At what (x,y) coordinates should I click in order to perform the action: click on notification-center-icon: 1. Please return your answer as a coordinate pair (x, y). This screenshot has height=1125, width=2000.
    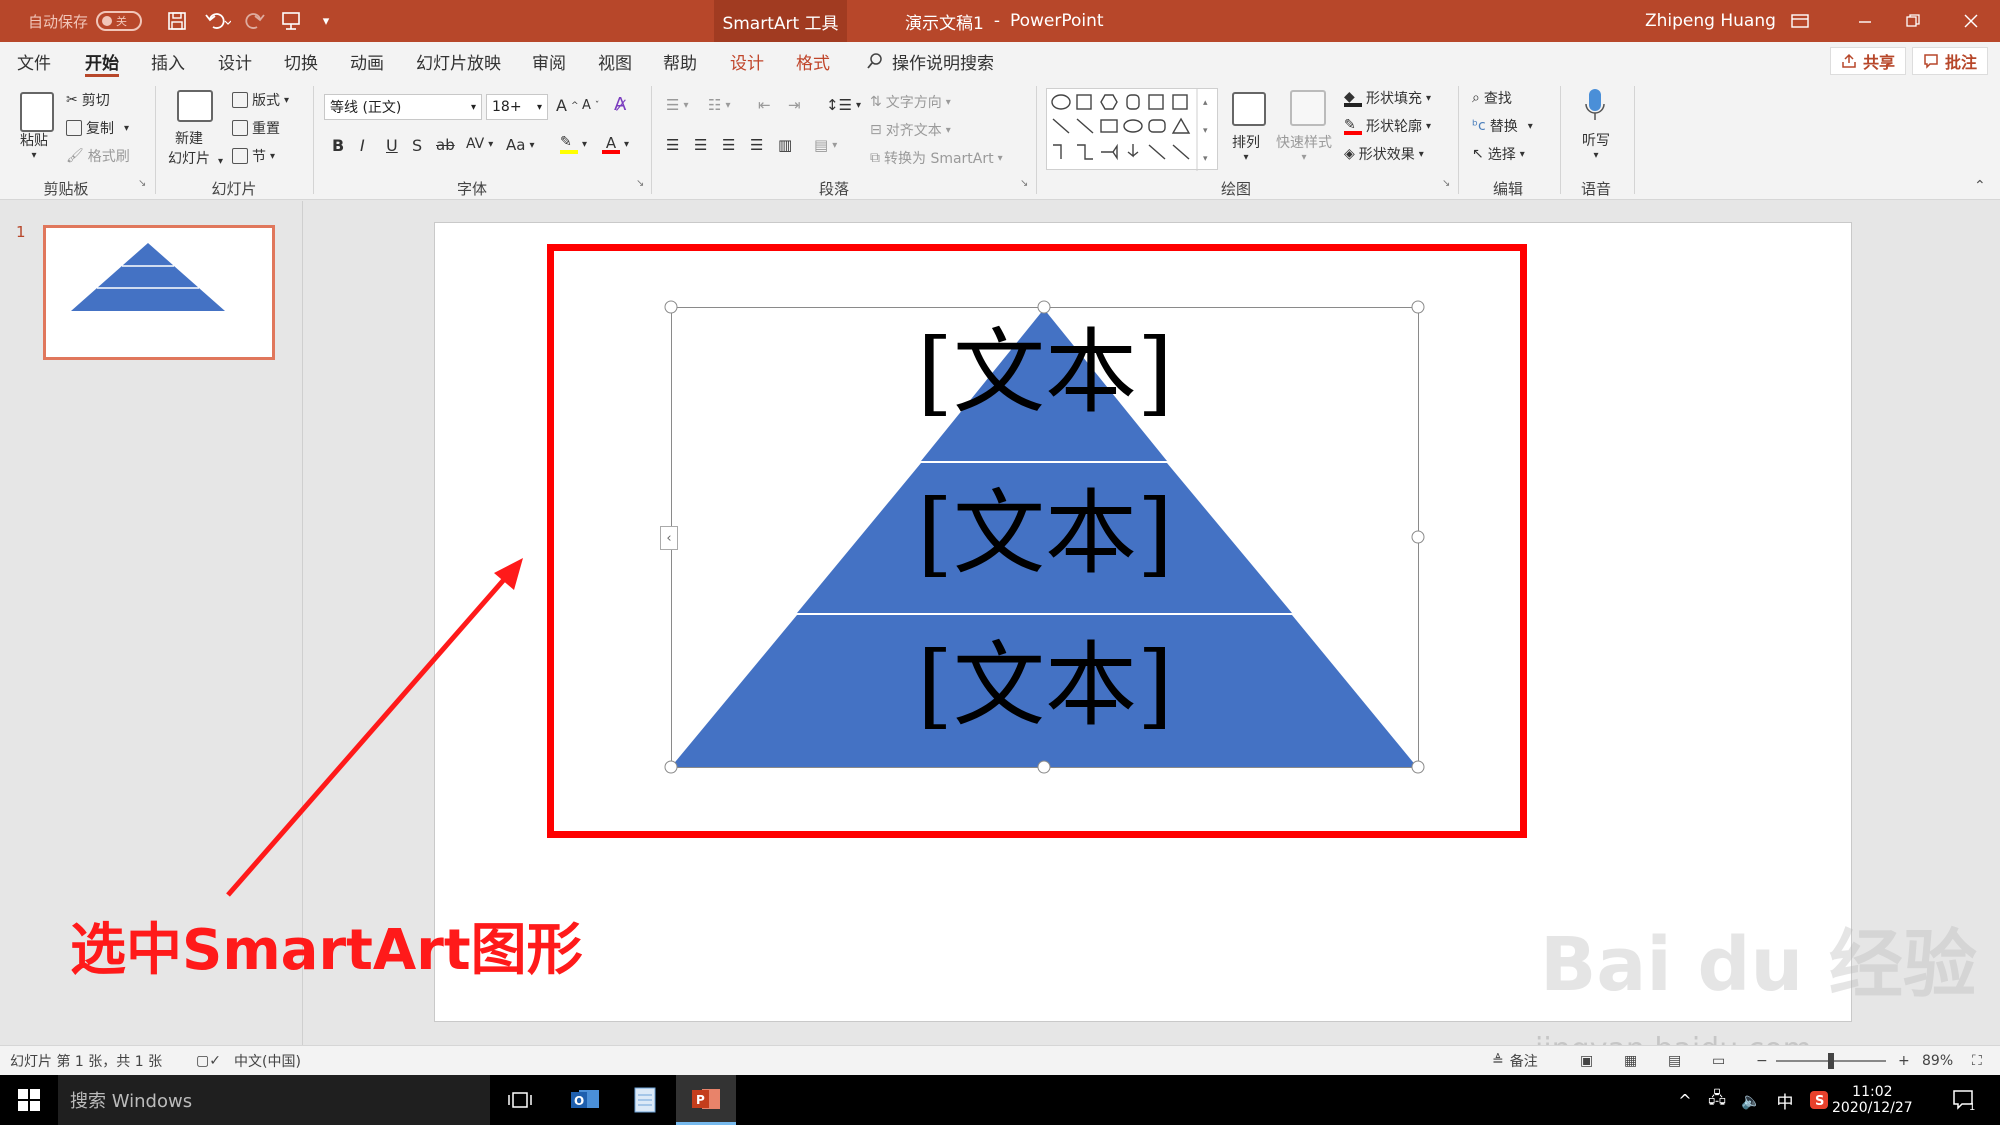
    Looking at the image, I should click on (1965, 1100).